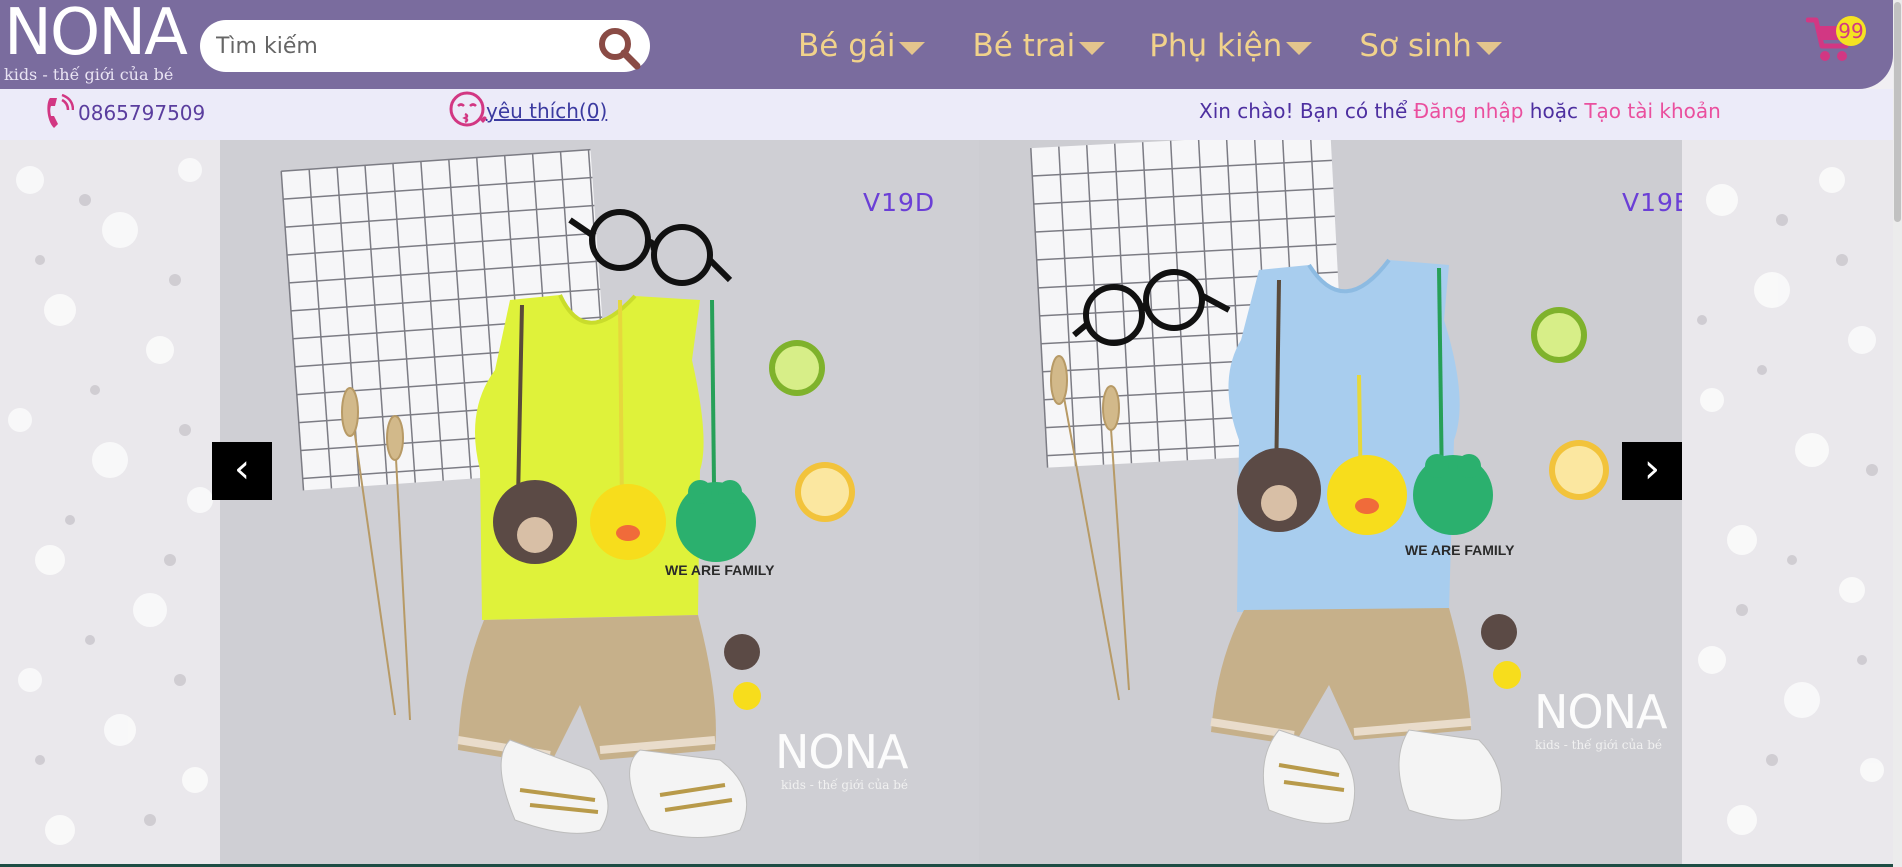  I want to click on phone-icon, so click(60, 111).